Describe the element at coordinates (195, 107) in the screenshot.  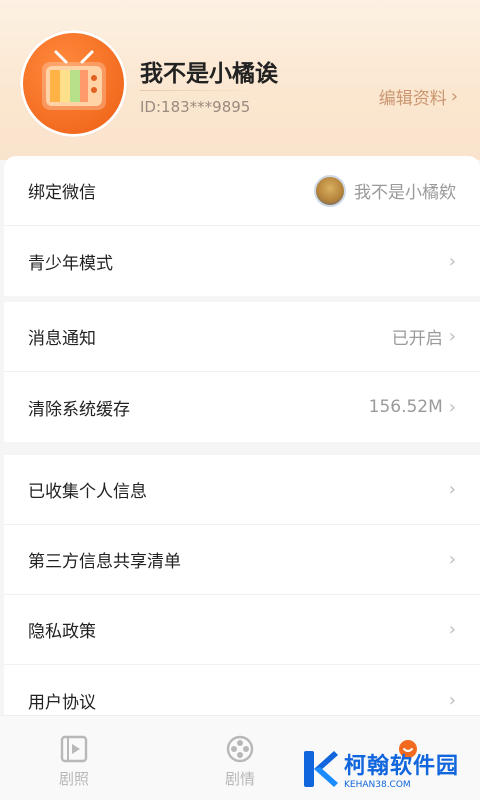
I see `user-id: ID:183***9895` at that location.